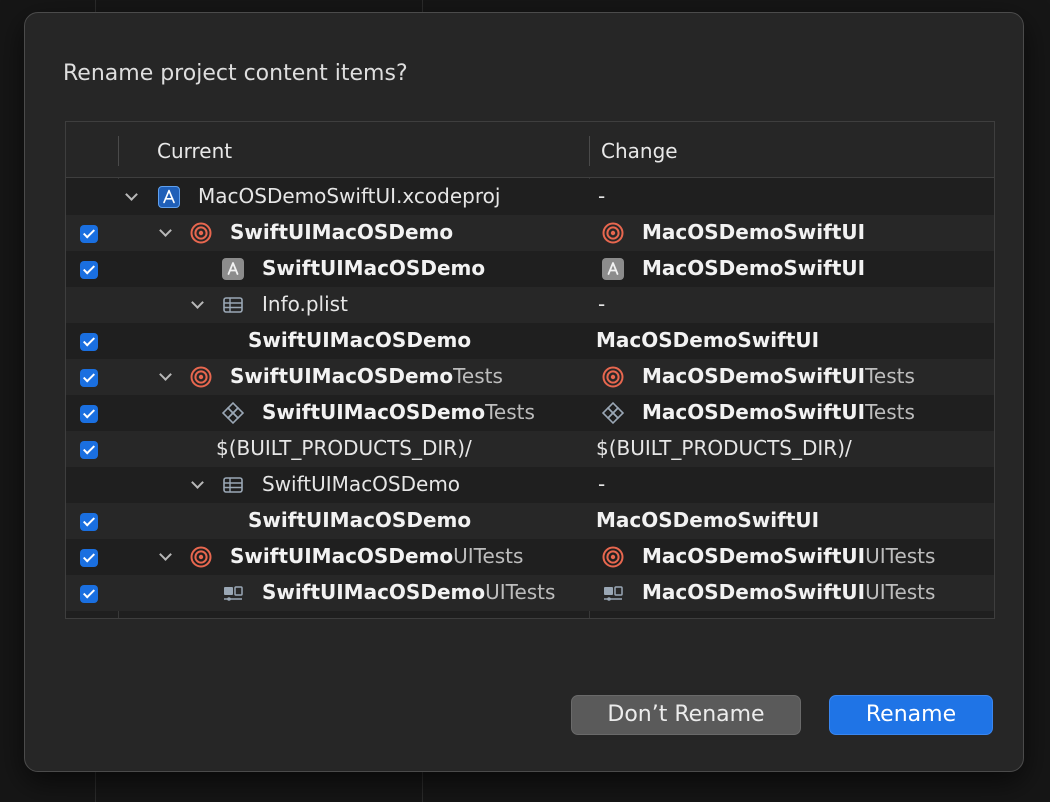 The image size is (1050, 802). I want to click on item-name: MacOSDemoSwiftUI.xcodeproj, so click(349, 196).